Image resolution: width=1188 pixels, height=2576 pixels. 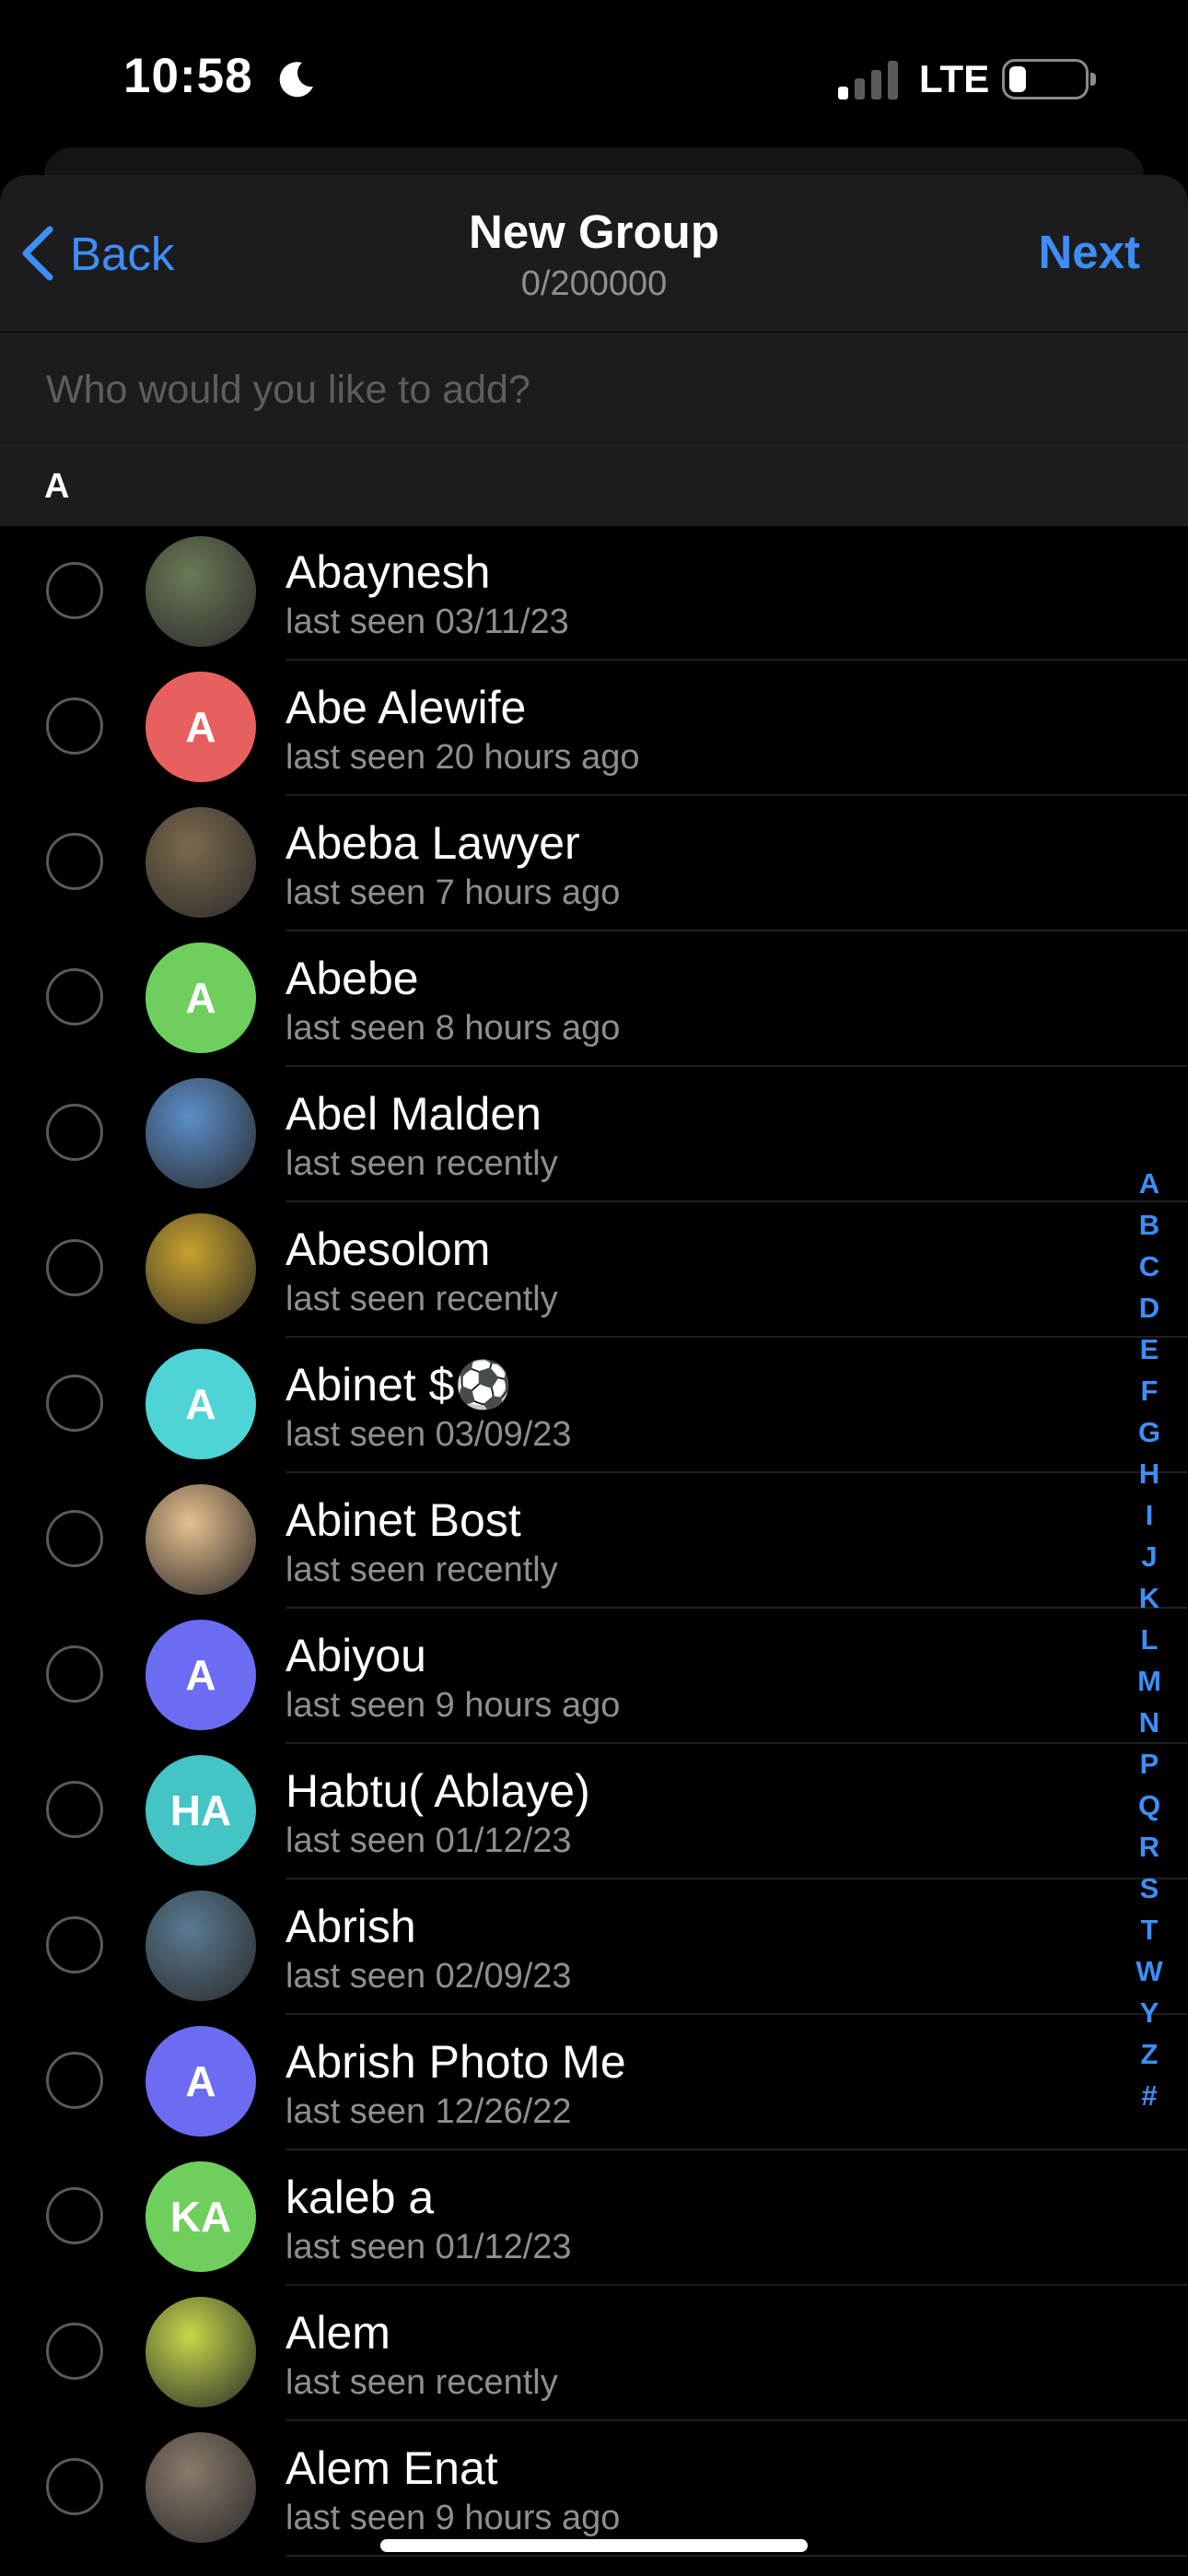 What do you see at coordinates (1149, 2096) in the screenshot?
I see `index-letter: #` at bounding box center [1149, 2096].